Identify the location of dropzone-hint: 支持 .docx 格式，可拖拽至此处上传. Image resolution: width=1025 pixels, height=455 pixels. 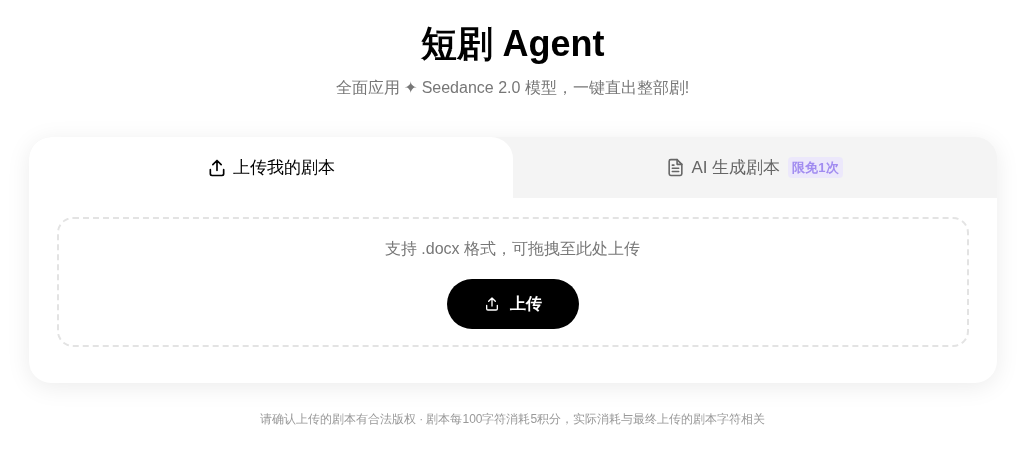
(512, 249).